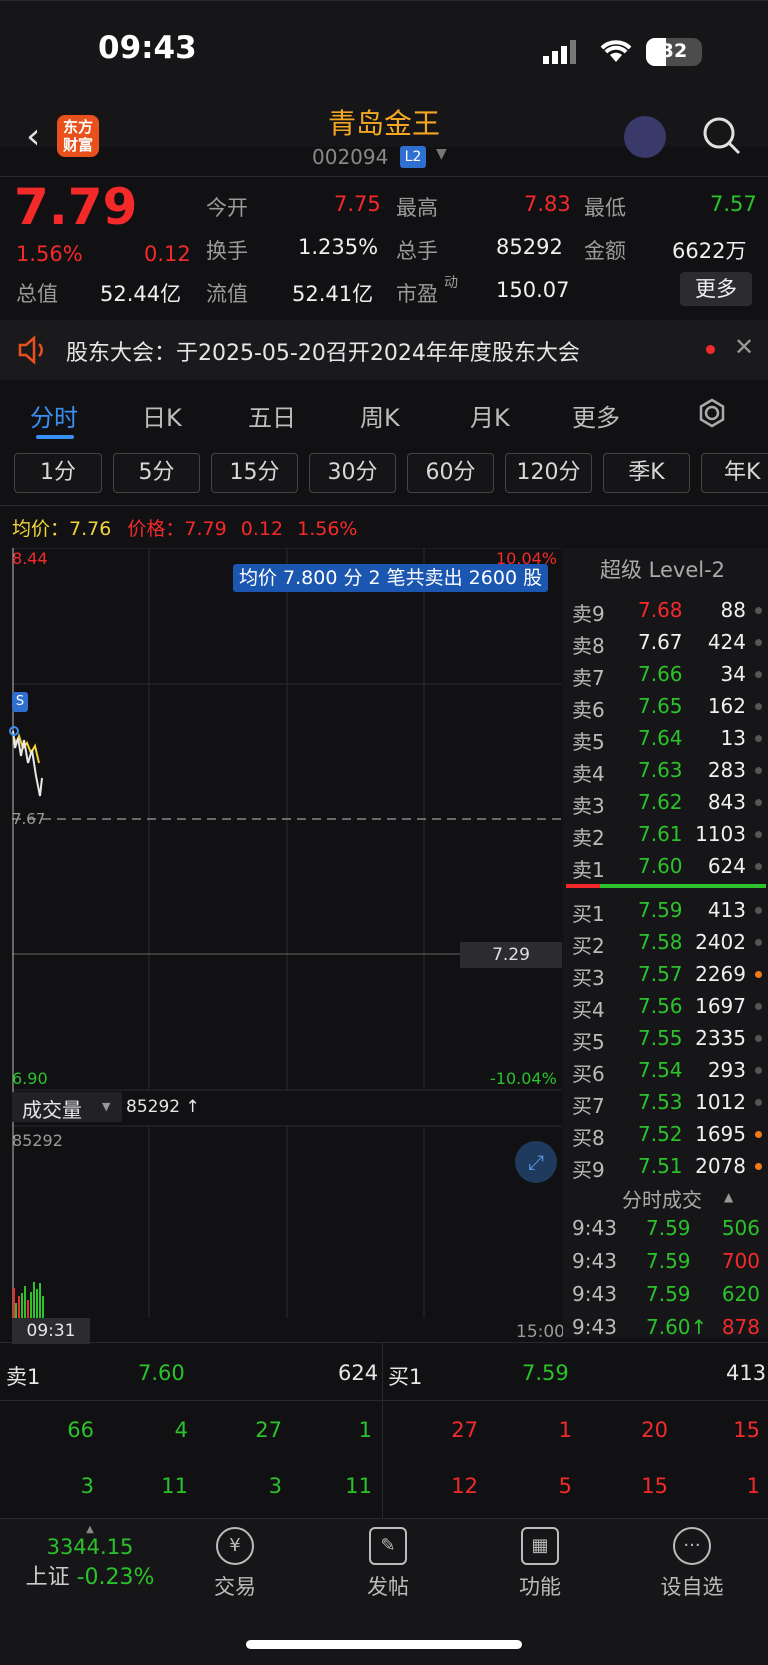 This screenshot has width=768, height=1665. Describe the element at coordinates (720, 1102) in the screenshot. I see `level-volume: 1012` at that location.